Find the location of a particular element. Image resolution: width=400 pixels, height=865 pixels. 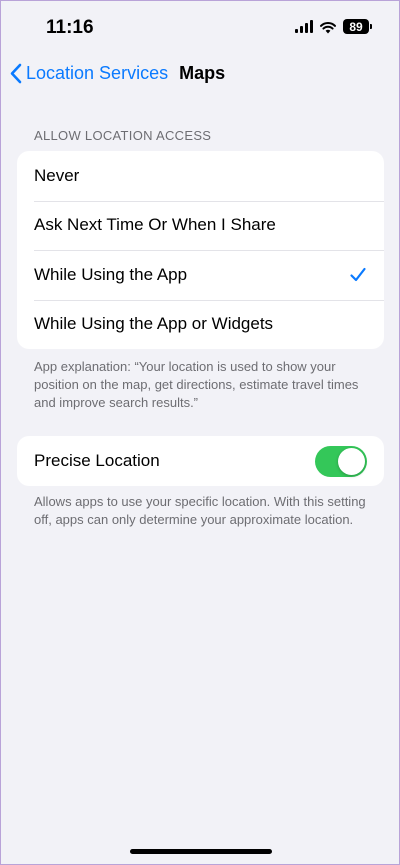

option-label: While Using the App is located at coordinates (111, 274).